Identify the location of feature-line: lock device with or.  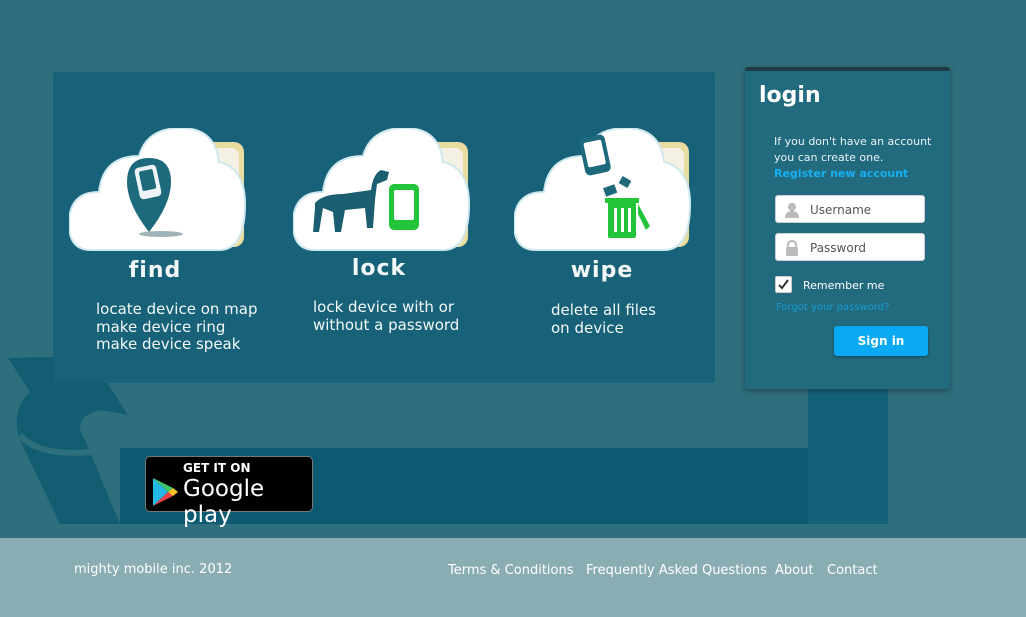
(384, 307).